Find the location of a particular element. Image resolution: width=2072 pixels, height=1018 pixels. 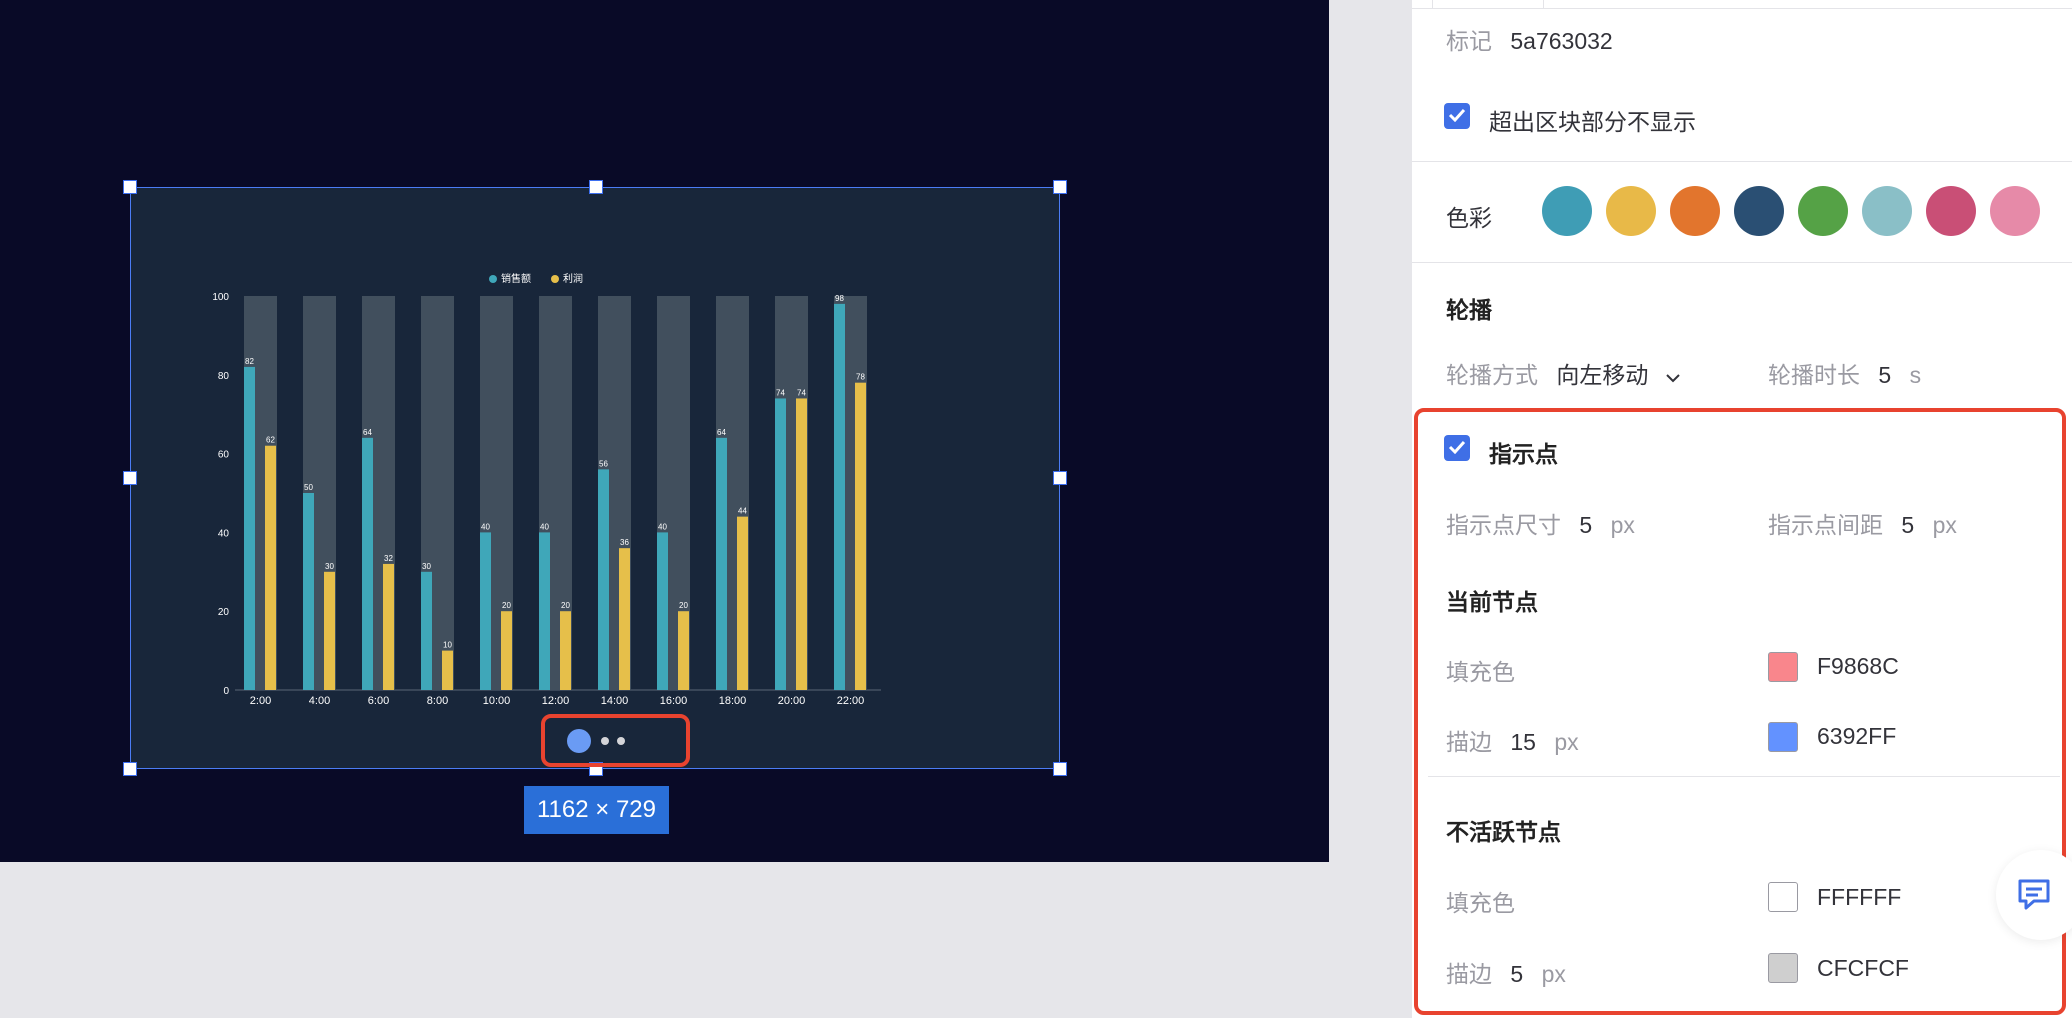

x-tick-label: 12:00 is located at coordinates (556, 701).